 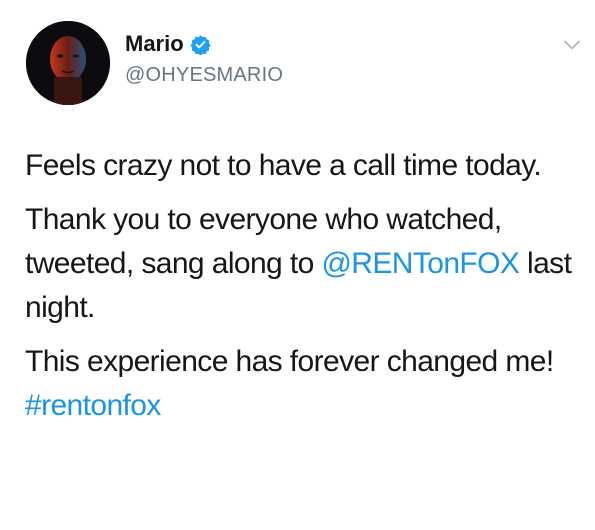 What do you see at coordinates (93, 405) in the screenshot?
I see `hashtag-link: #rentonfox` at bounding box center [93, 405].